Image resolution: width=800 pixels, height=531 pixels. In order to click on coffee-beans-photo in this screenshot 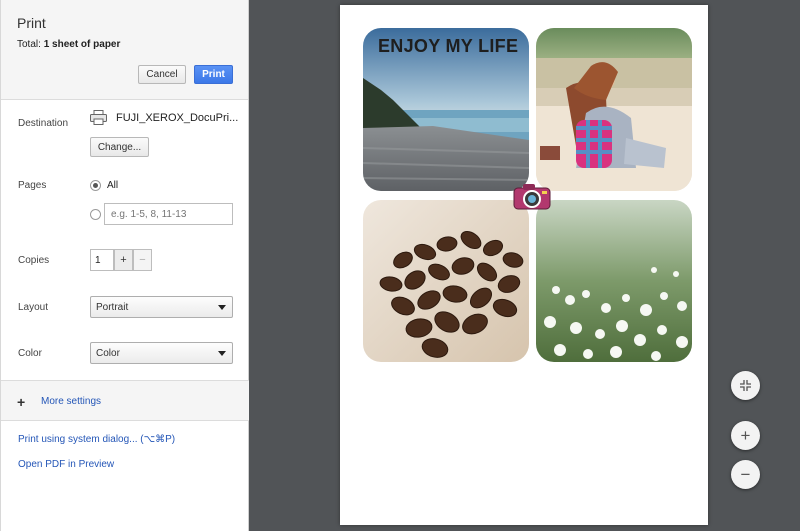, I will do `click(446, 281)`.